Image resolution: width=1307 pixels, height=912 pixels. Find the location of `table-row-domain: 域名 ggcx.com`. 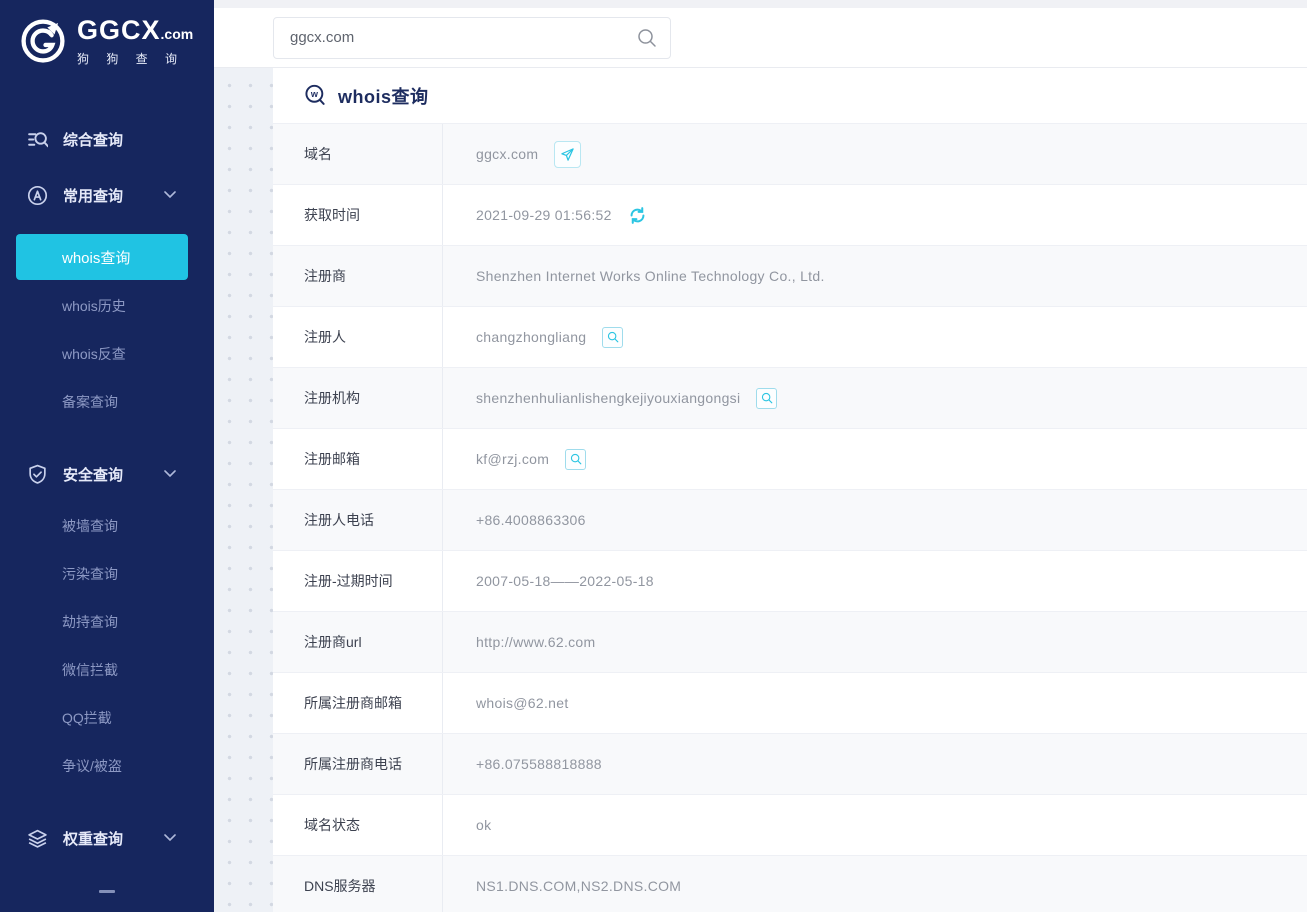

table-row-domain: 域名 ggcx.com is located at coordinates (790, 154).